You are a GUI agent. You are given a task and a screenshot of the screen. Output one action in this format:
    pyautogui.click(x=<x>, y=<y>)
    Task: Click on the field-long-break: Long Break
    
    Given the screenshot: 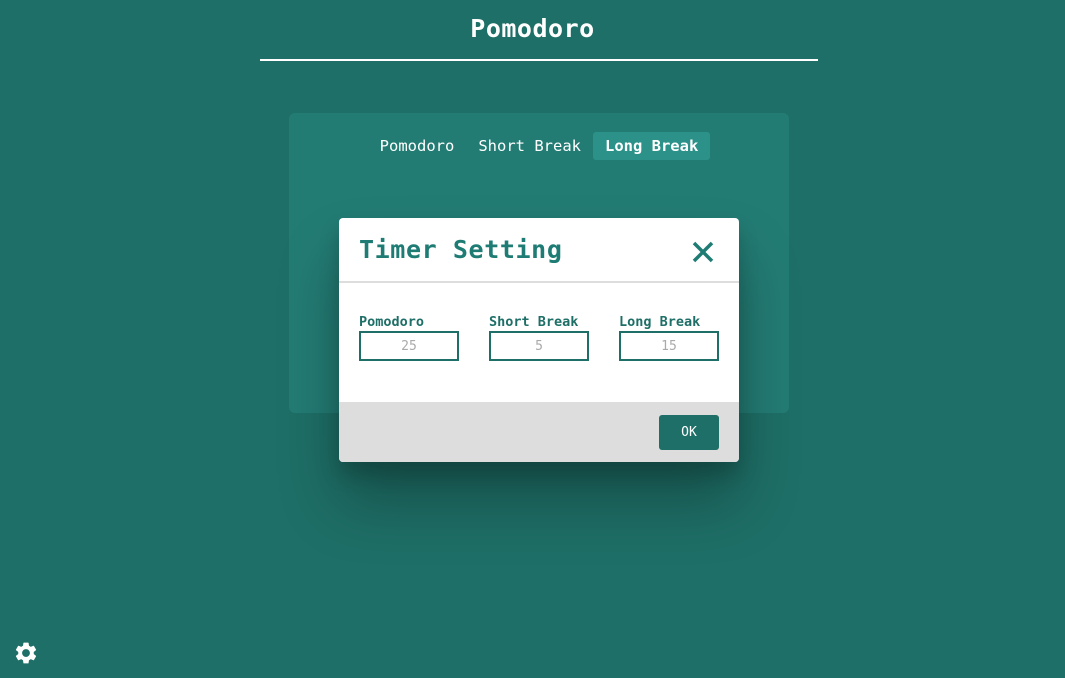 What is the action you would take?
    pyautogui.click(x=669, y=337)
    